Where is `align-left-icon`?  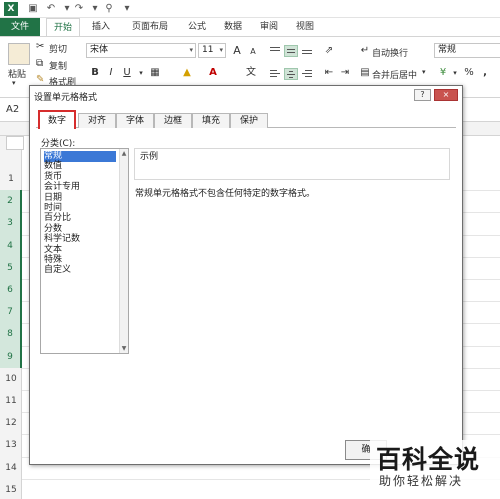
align-left-icon is located at coordinates (275, 74).